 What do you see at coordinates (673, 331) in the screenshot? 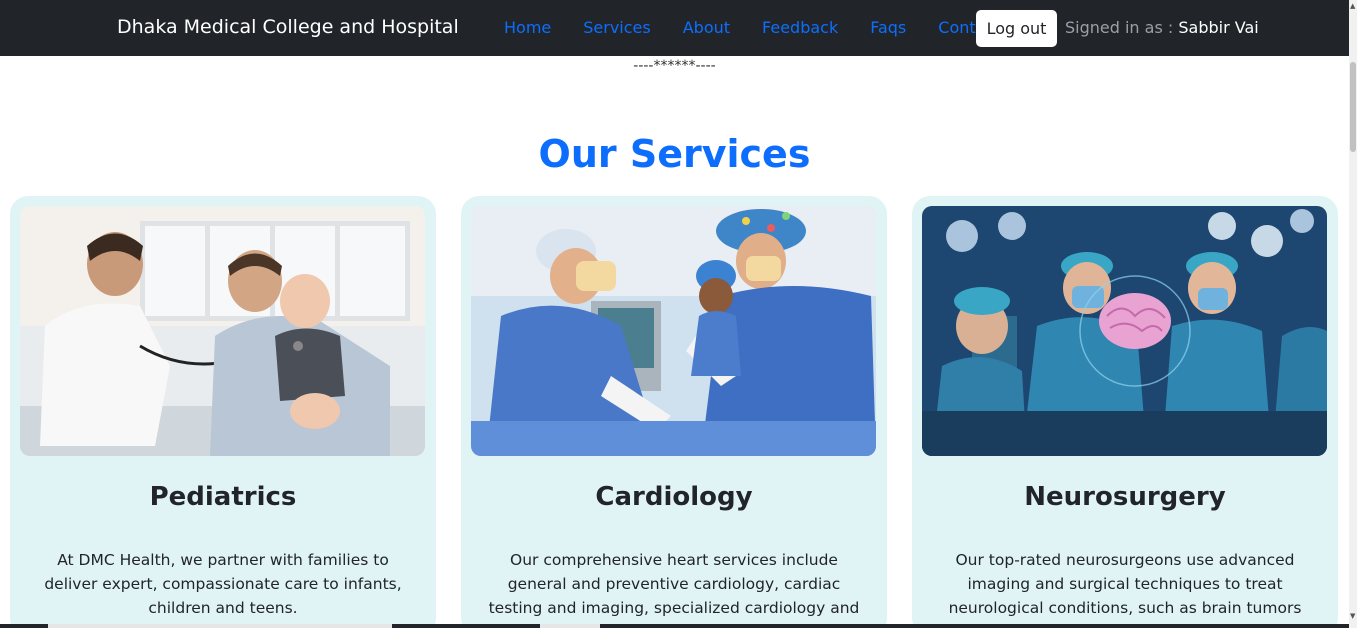
I see `cardiac-surgery-team-image` at bounding box center [673, 331].